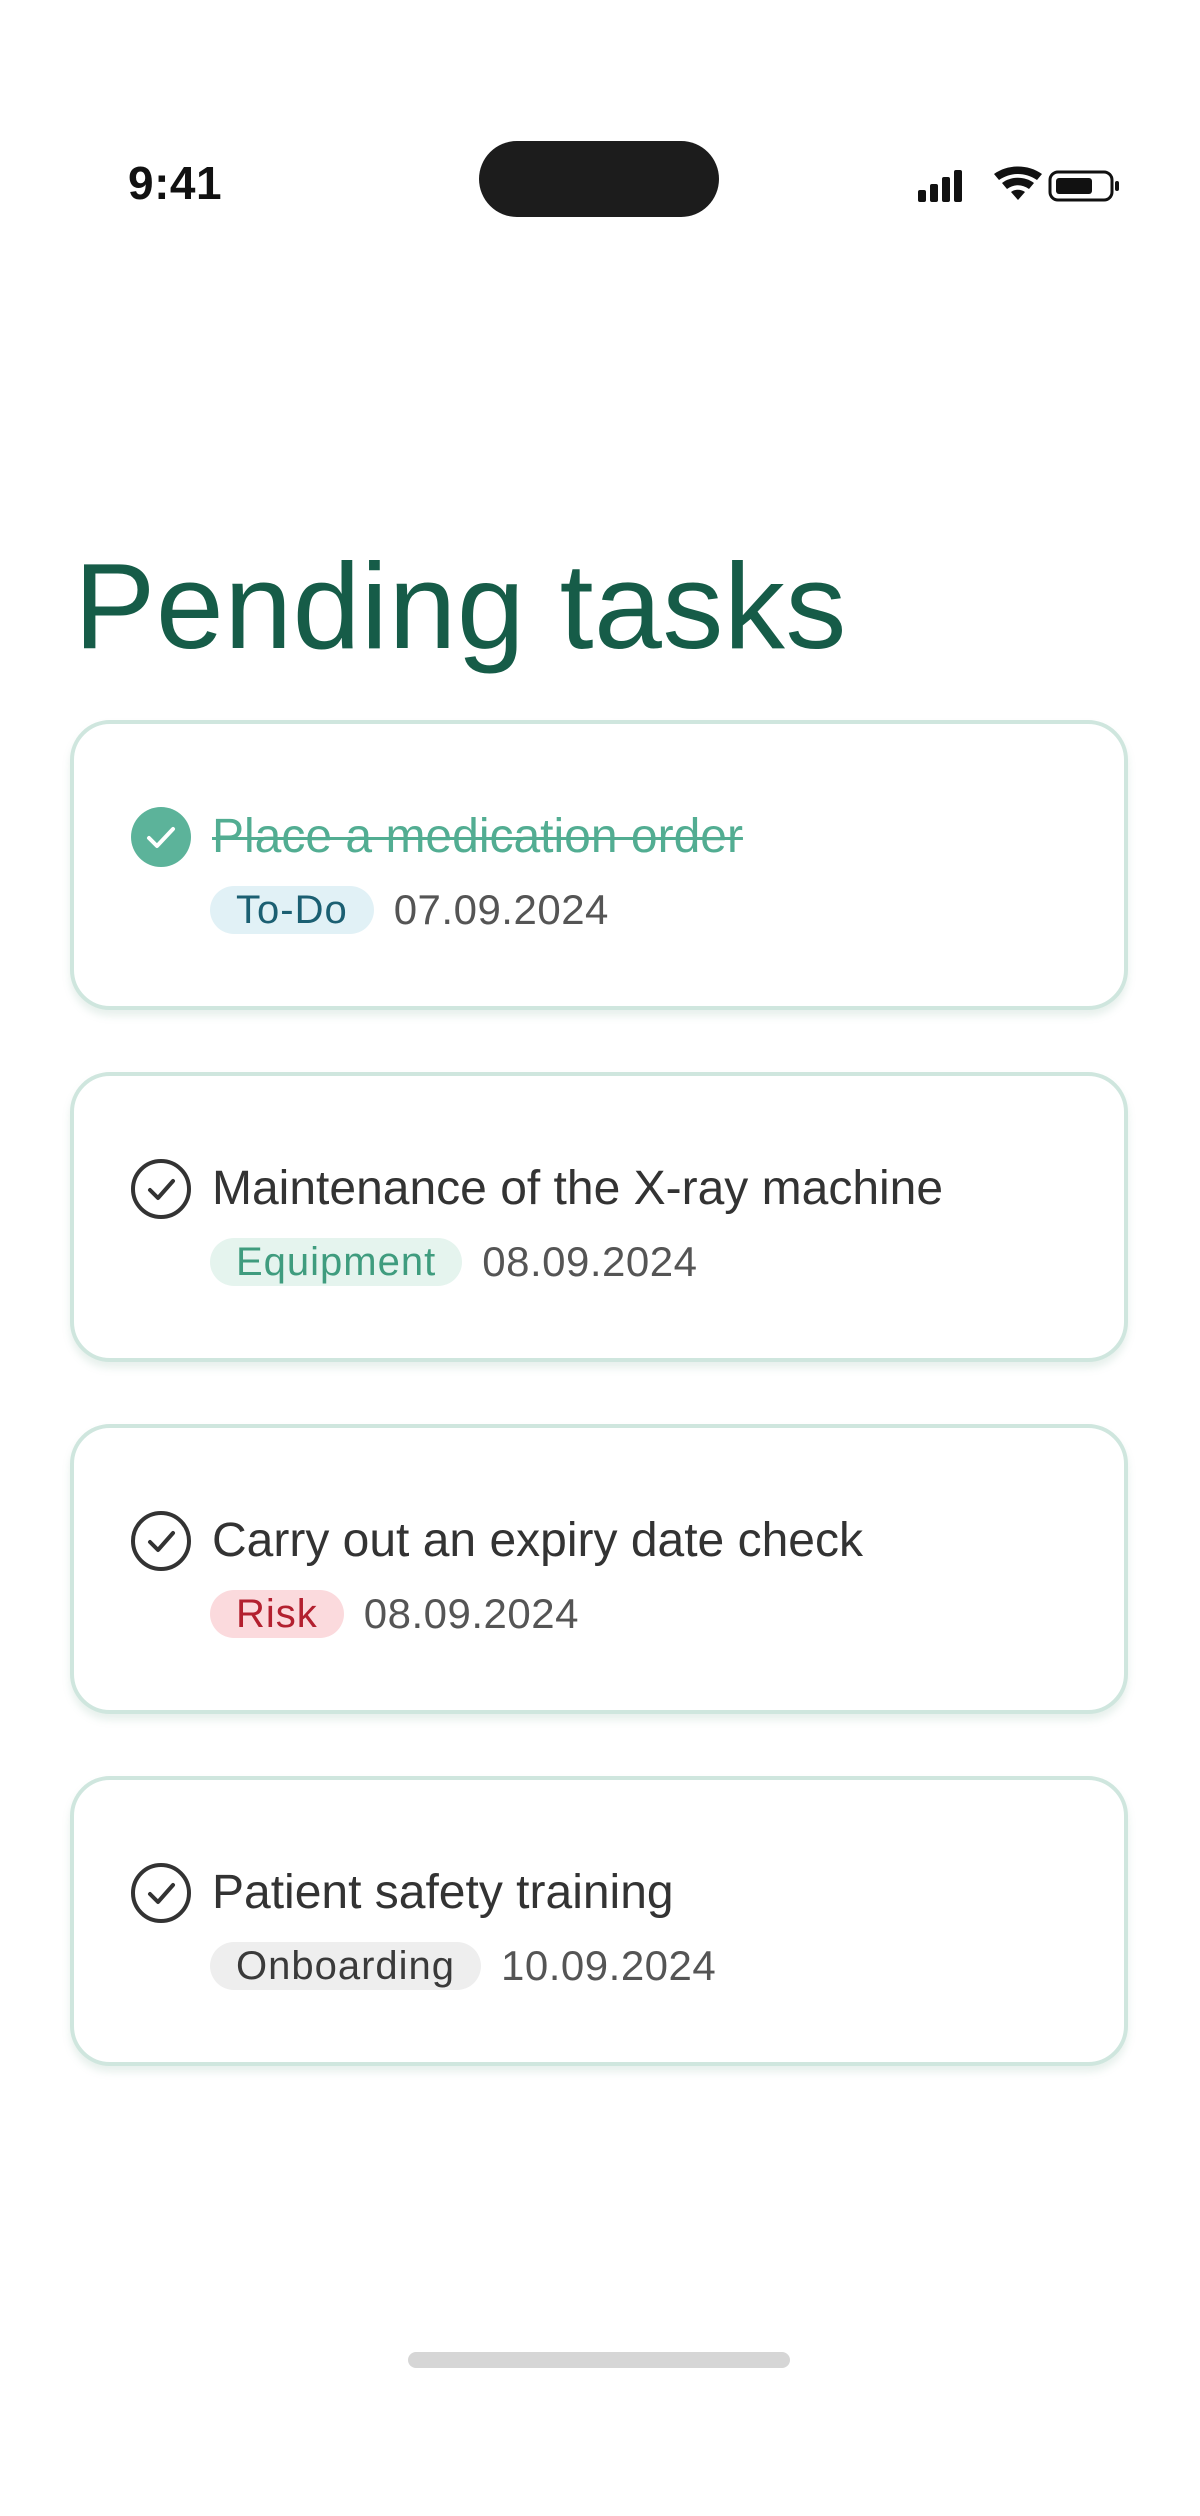 This screenshot has width=1200, height=2516. I want to click on status-icons, so click(1020, 186).